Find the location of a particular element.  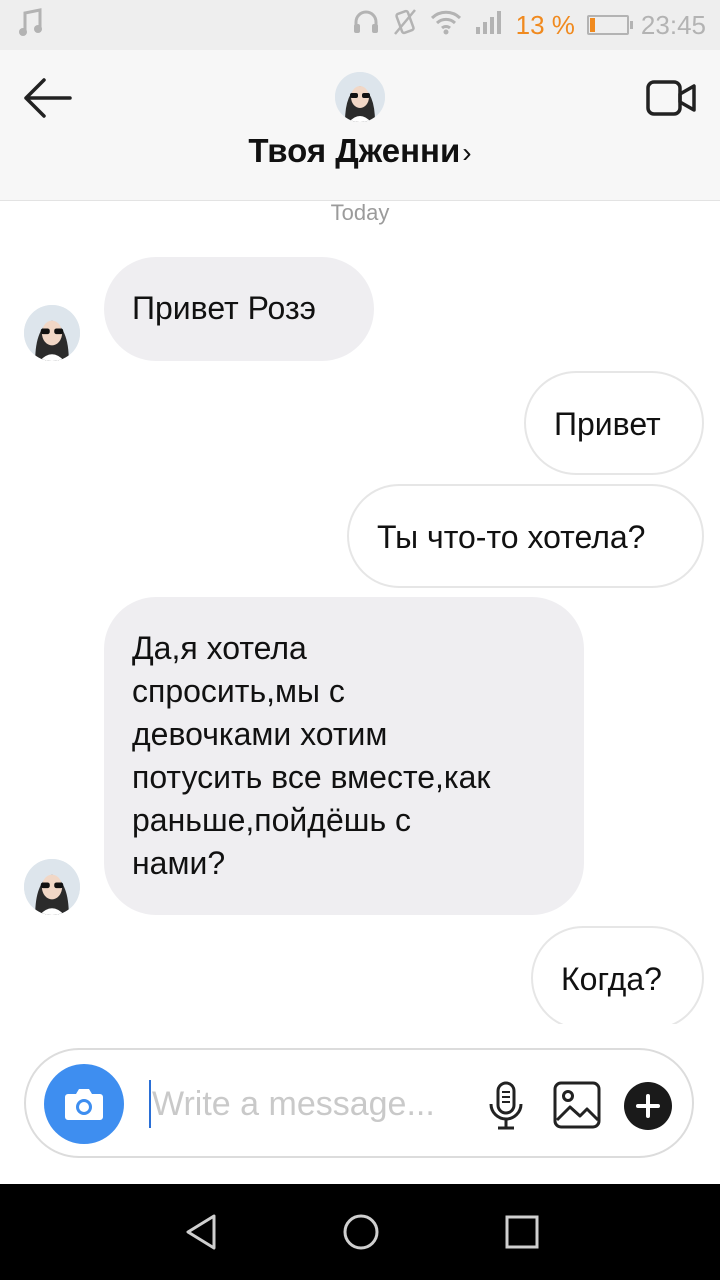

vibrate-off-icon is located at coordinates (405, 25).